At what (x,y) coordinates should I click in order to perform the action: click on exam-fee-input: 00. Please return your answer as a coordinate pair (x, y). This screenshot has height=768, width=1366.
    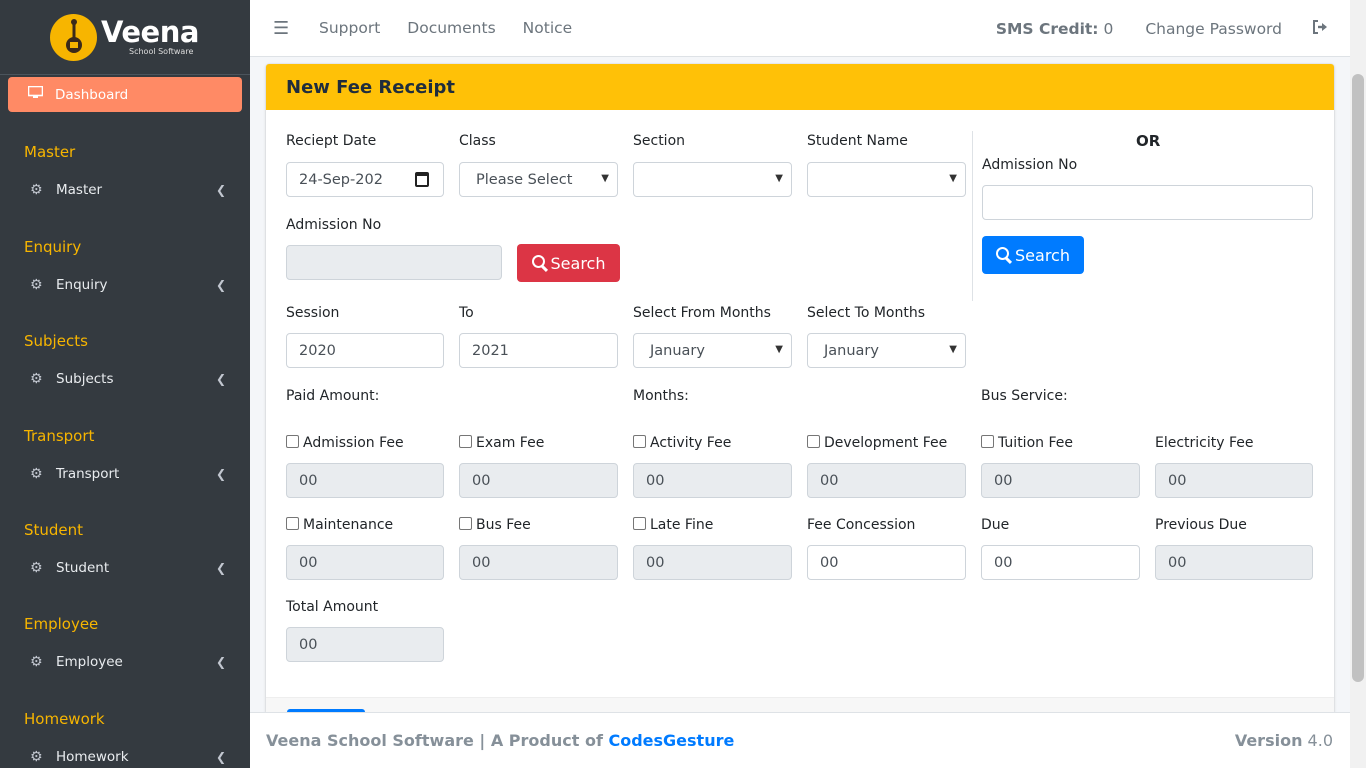
    Looking at the image, I should click on (538, 480).